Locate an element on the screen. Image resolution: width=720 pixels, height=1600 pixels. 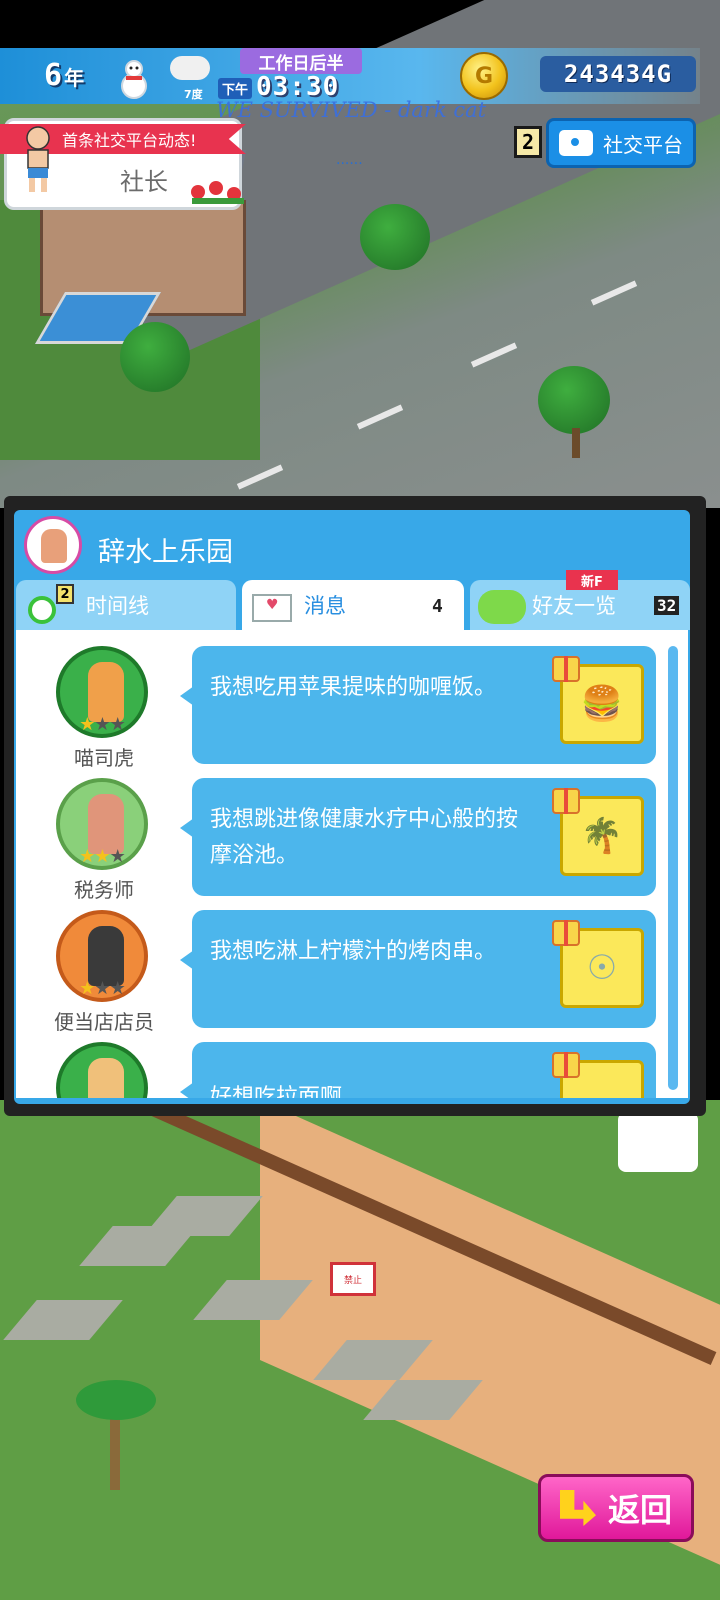
president-avatar is located at coordinates (38, 159).